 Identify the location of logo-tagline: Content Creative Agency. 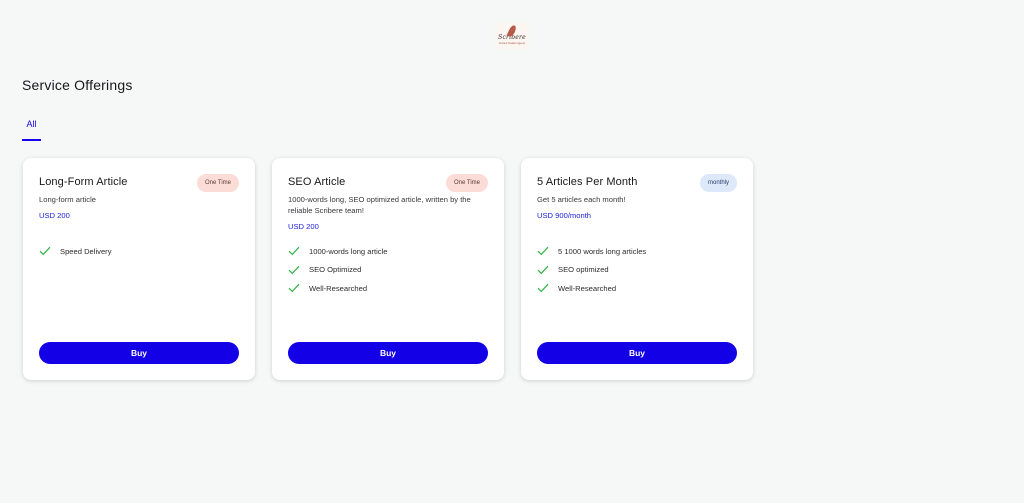
(512, 43).